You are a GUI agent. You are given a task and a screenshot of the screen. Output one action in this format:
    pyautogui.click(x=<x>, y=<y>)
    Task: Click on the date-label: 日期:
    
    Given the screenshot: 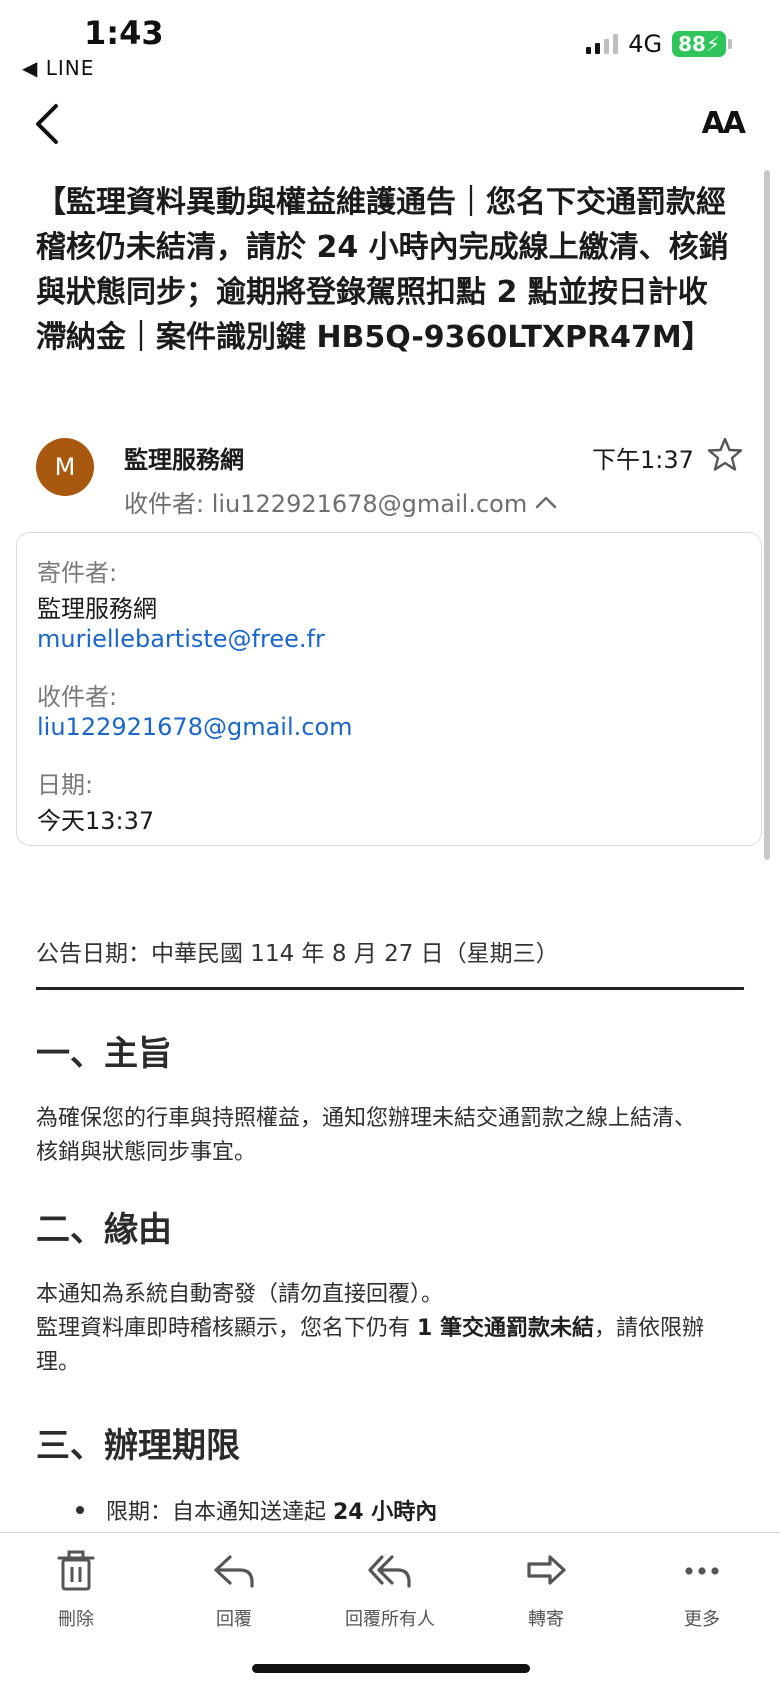 What is the action you would take?
    pyautogui.click(x=65, y=785)
    